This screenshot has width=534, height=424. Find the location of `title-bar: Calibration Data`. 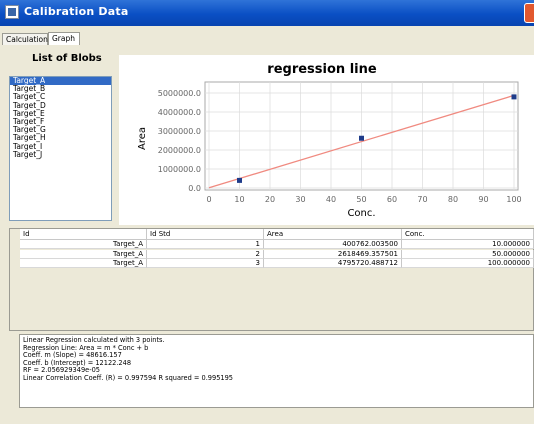

title-bar: Calibration Data is located at coordinates (267, 13).